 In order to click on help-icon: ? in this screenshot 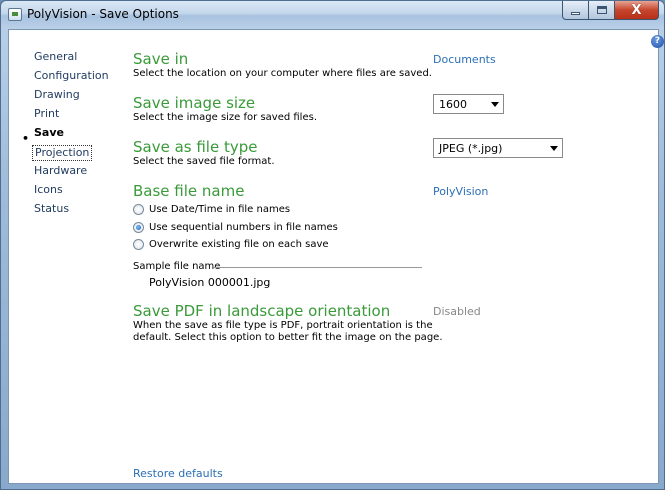, I will do `click(657, 41)`.